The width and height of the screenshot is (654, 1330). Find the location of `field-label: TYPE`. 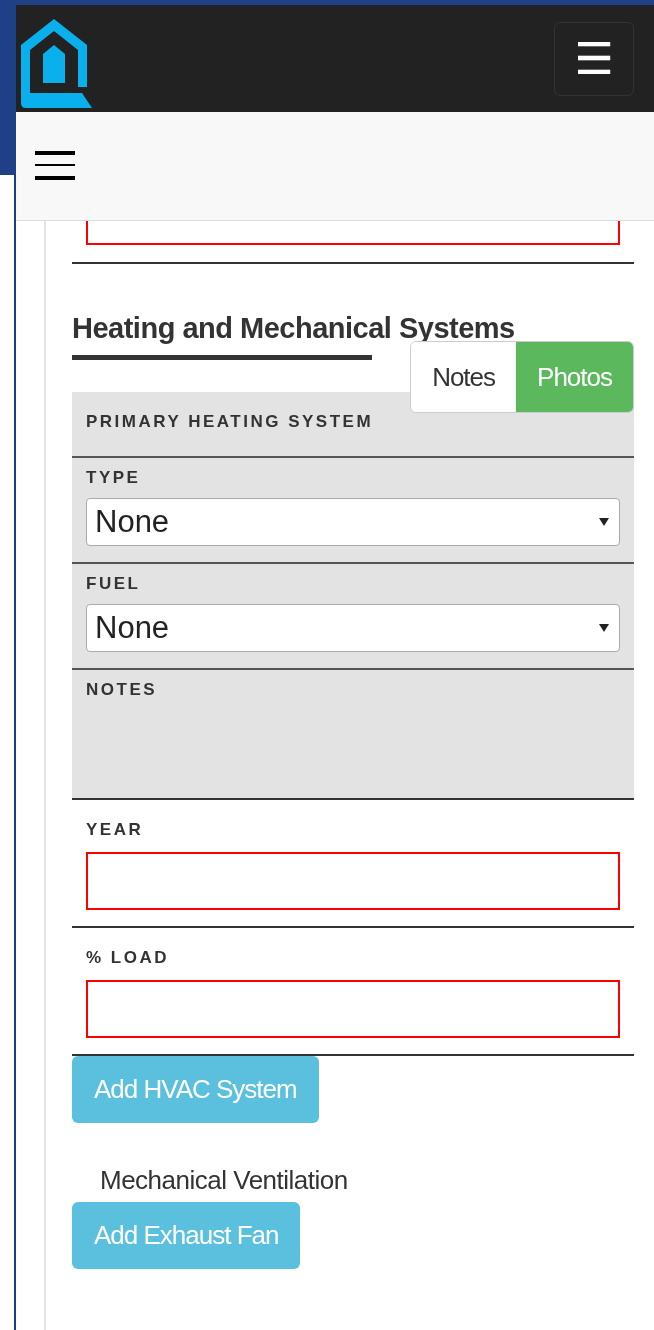

field-label: TYPE is located at coordinates (114, 478).